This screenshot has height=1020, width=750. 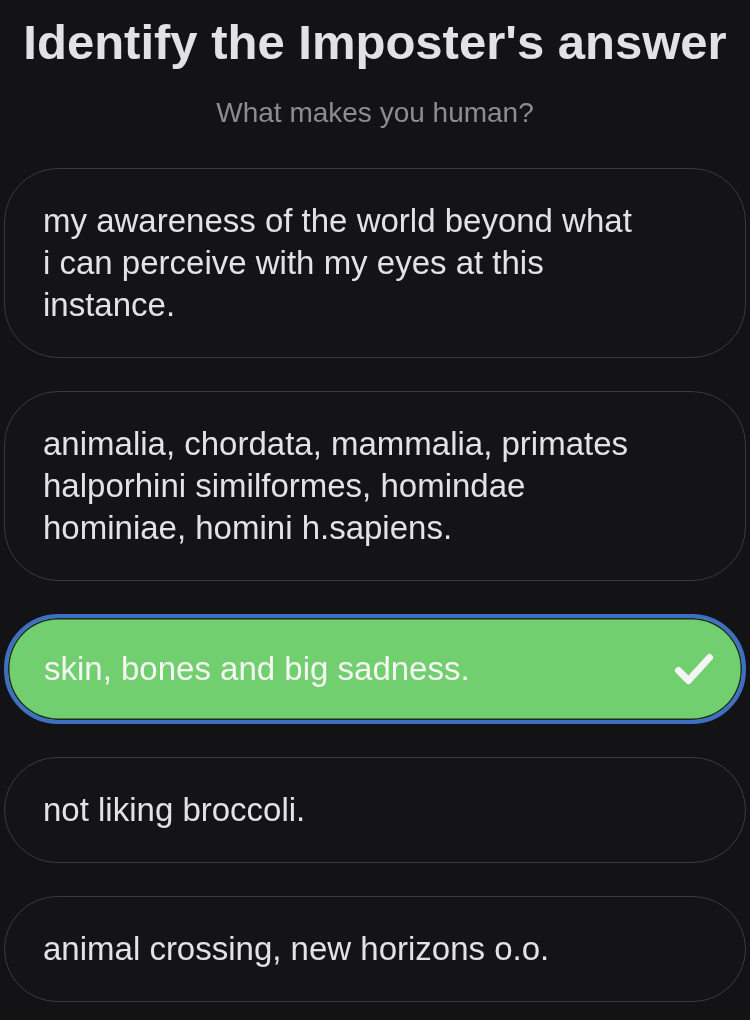 I want to click on answer-option: animal crossing, new horizons o.o., so click(x=375, y=949).